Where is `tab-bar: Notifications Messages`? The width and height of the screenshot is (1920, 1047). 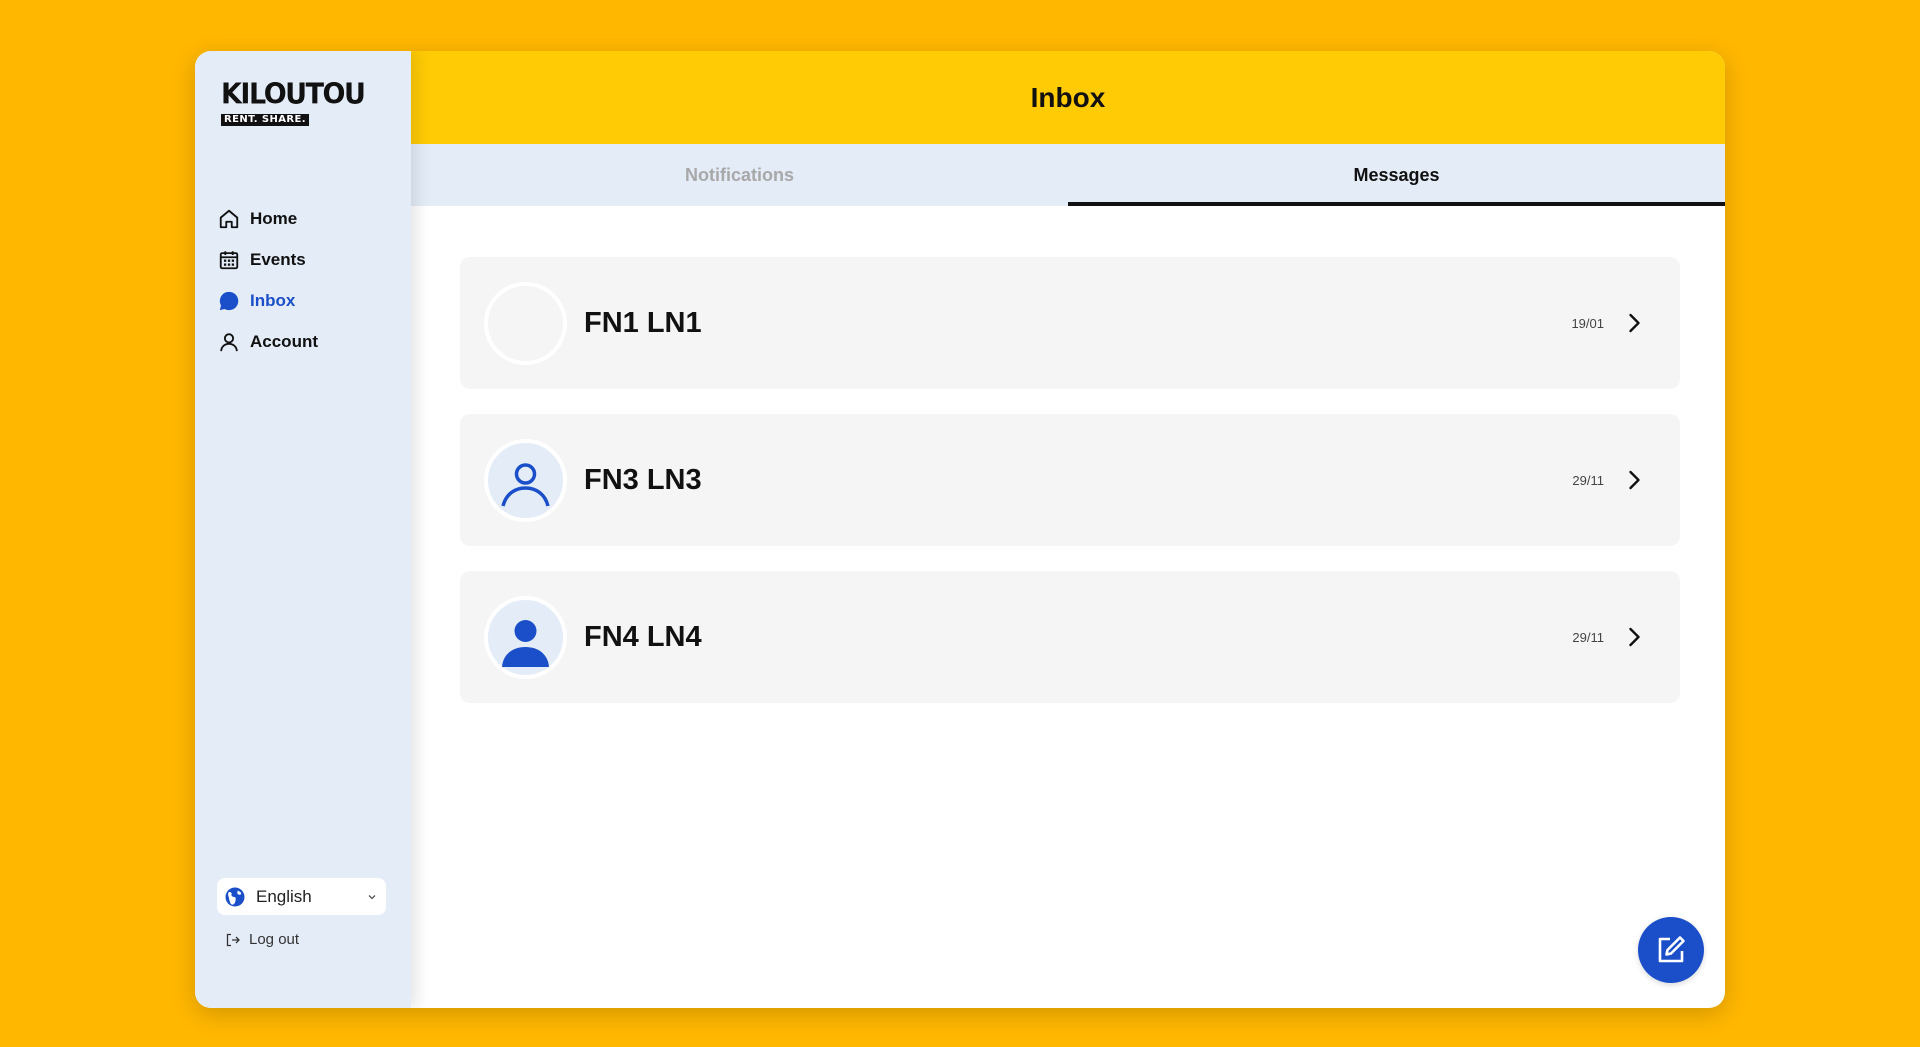 tab-bar: Notifications Messages is located at coordinates (1068, 175).